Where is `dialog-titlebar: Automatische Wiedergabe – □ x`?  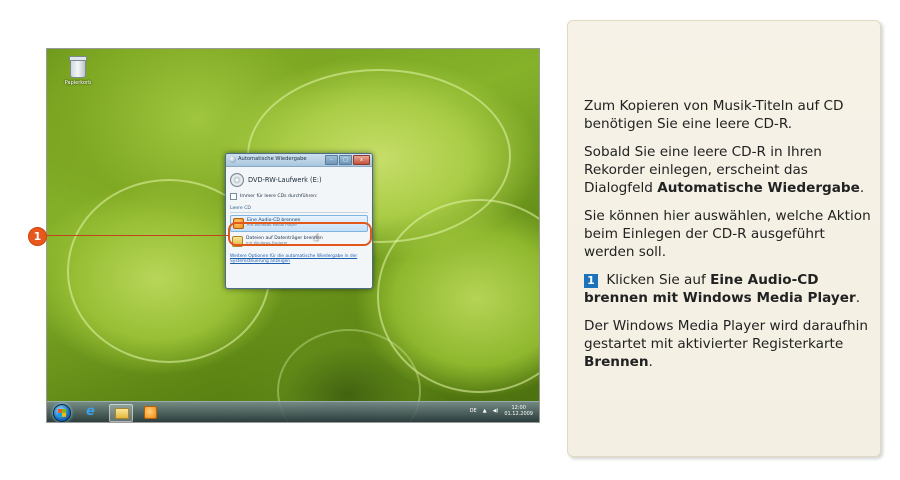 dialog-titlebar: Automatische Wiedergabe – □ x is located at coordinates (299, 160).